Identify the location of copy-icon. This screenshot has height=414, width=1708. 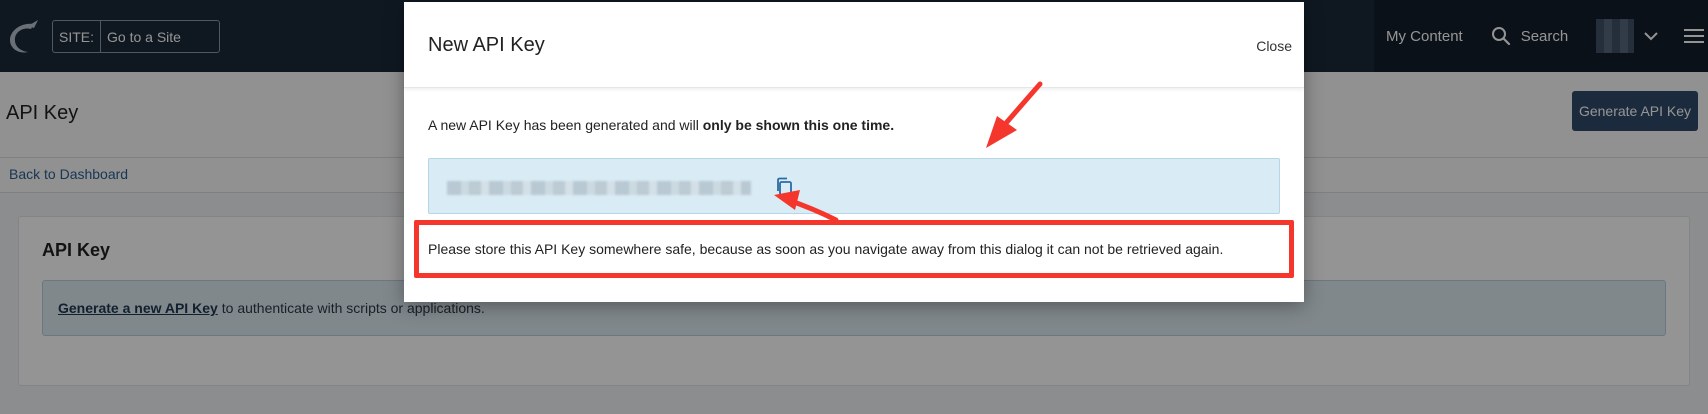
(784, 187).